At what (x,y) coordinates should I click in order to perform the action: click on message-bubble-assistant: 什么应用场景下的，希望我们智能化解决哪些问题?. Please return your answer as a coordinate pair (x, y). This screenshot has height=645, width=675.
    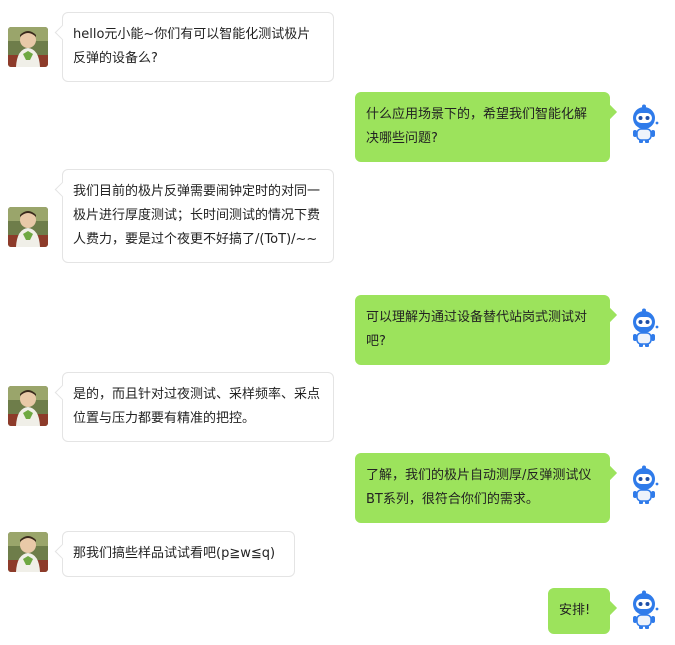
    Looking at the image, I should click on (482, 127).